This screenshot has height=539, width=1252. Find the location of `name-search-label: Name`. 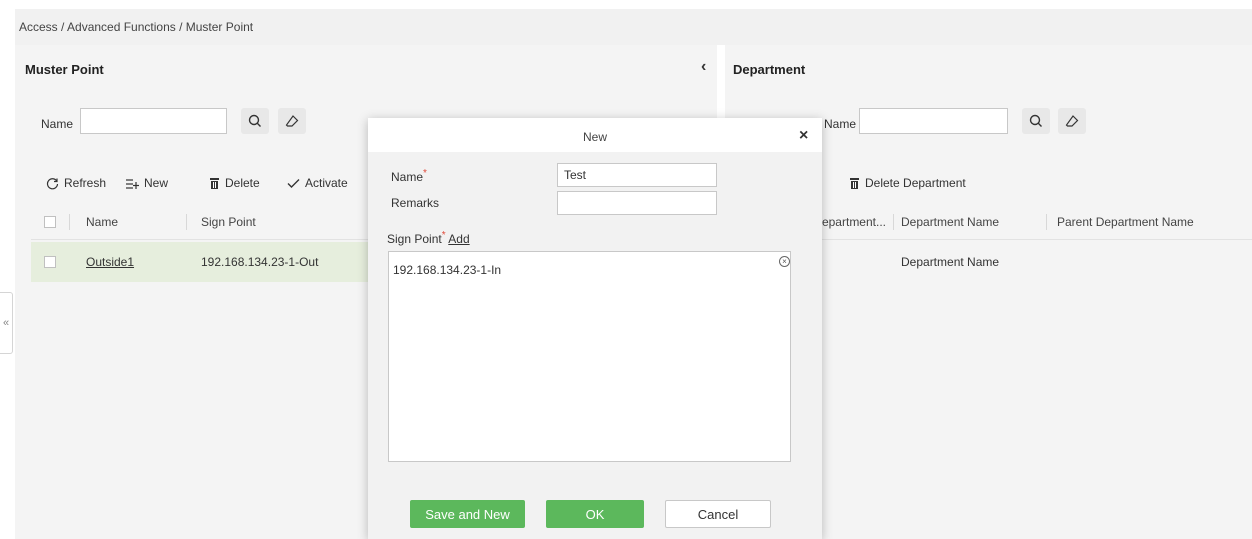

name-search-label: Name is located at coordinates (57, 124).